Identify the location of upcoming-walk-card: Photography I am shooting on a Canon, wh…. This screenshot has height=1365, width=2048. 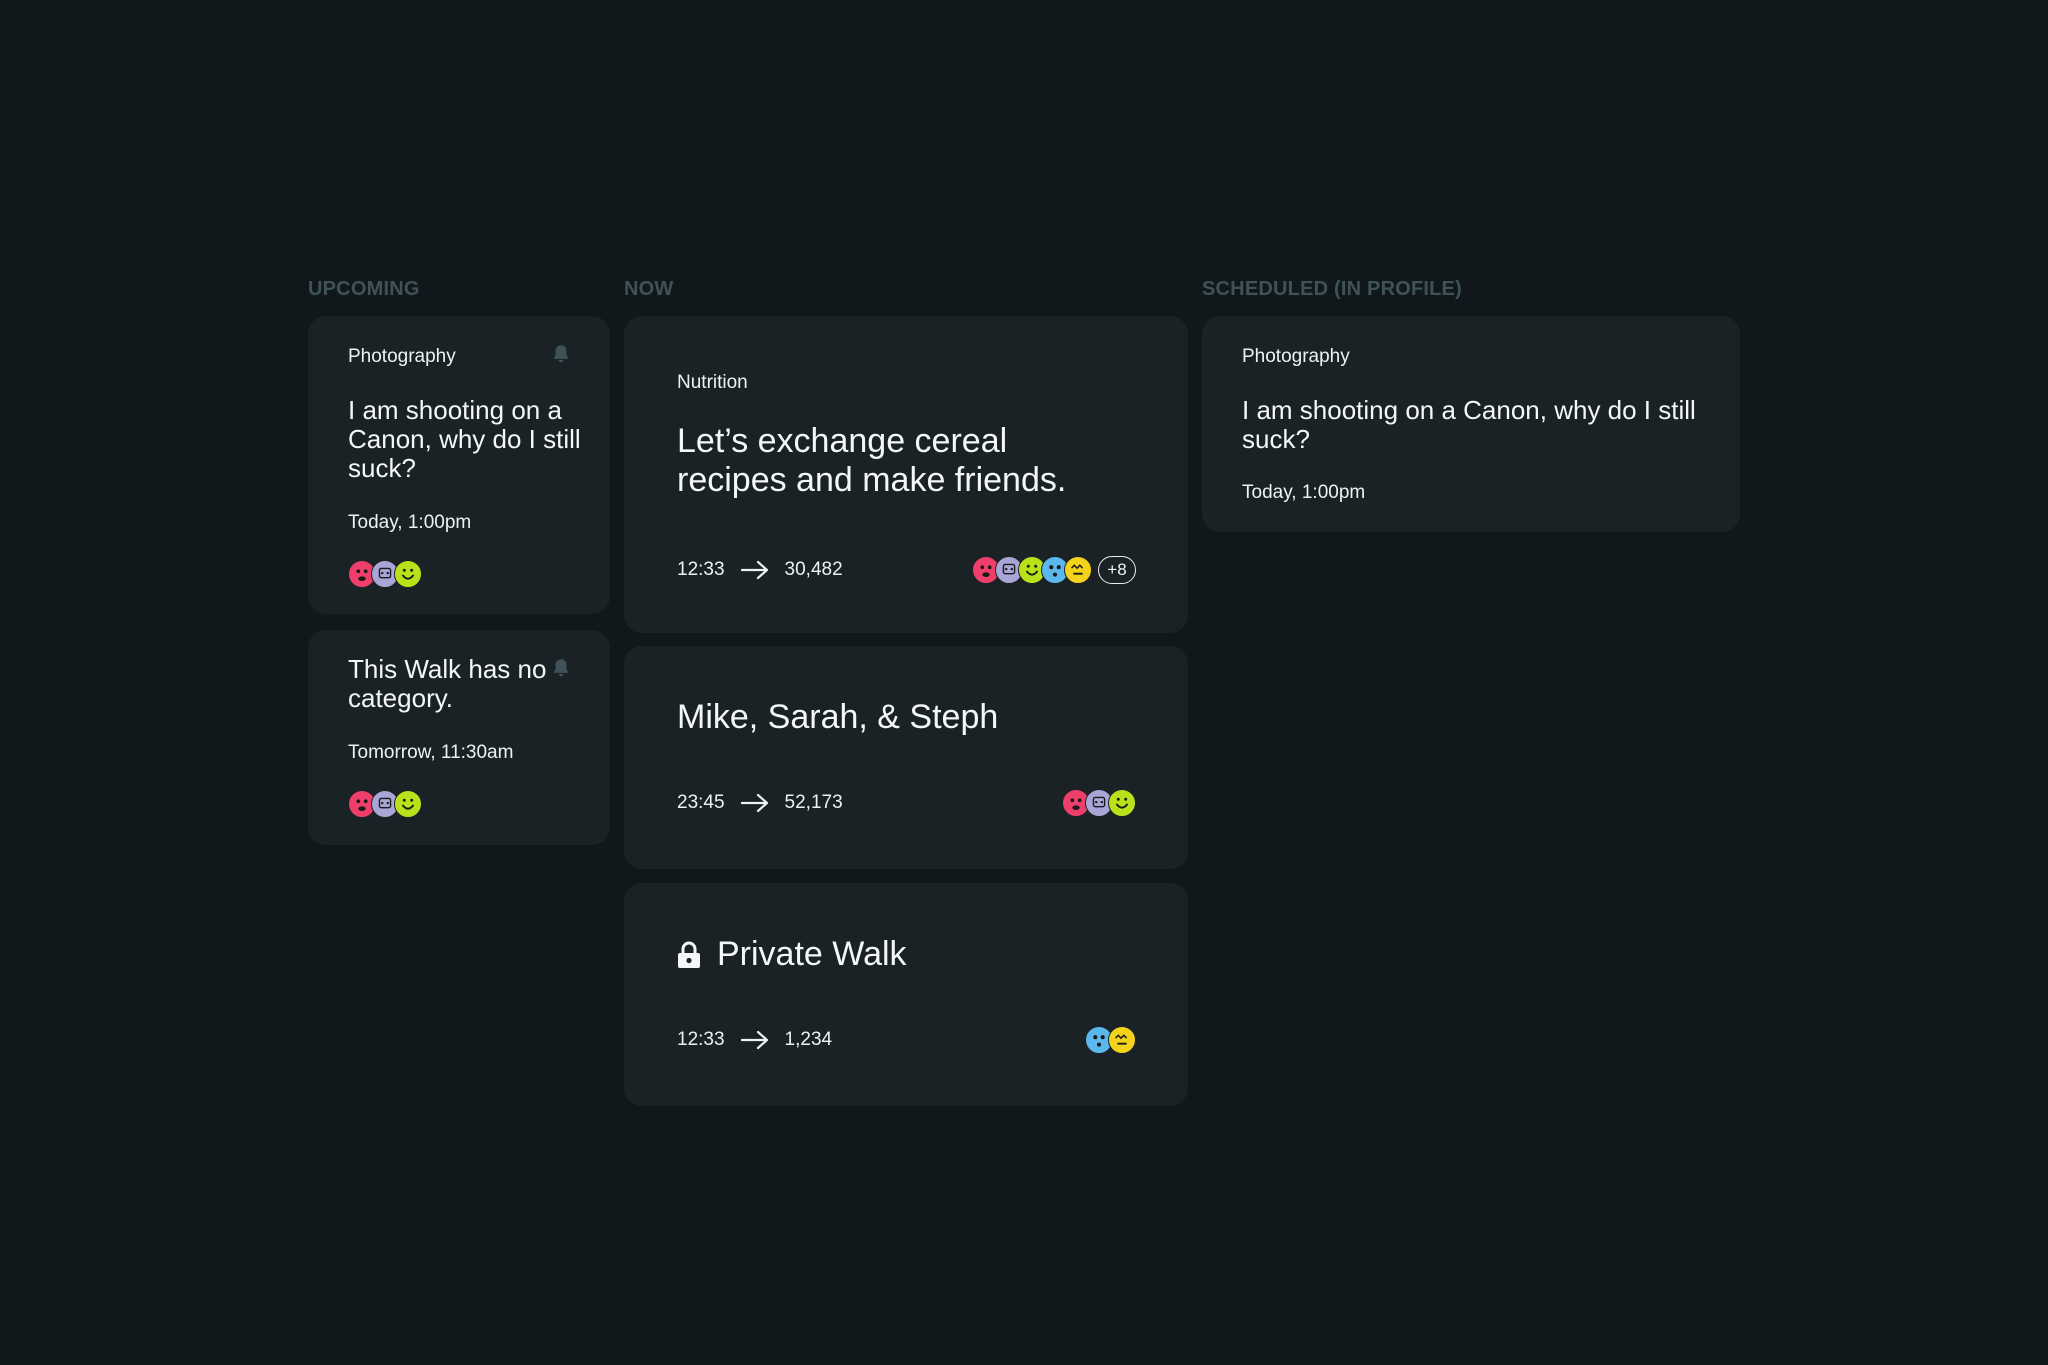
(459, 465).